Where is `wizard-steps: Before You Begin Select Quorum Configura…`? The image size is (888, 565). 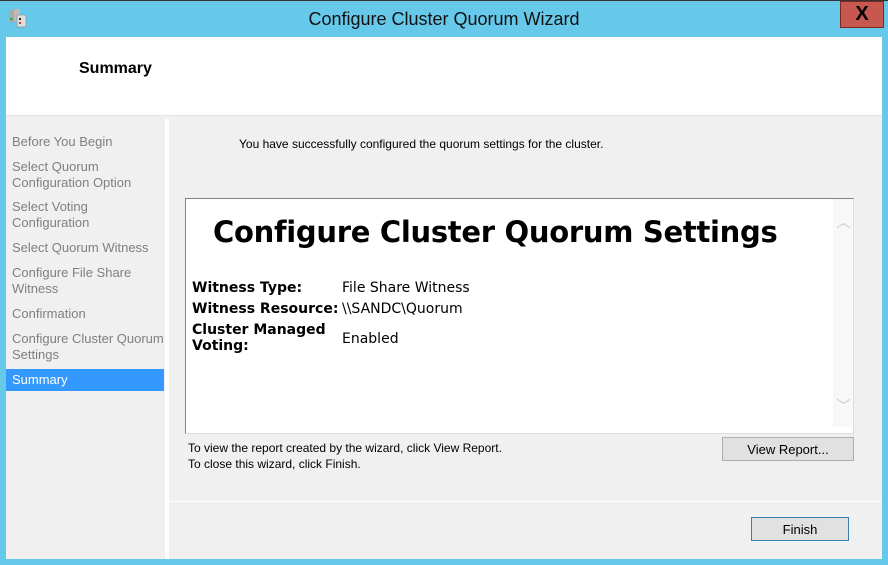
wizard-steps: Before You Begin Select Quorum Configura… is located at coordinates (85, 339).